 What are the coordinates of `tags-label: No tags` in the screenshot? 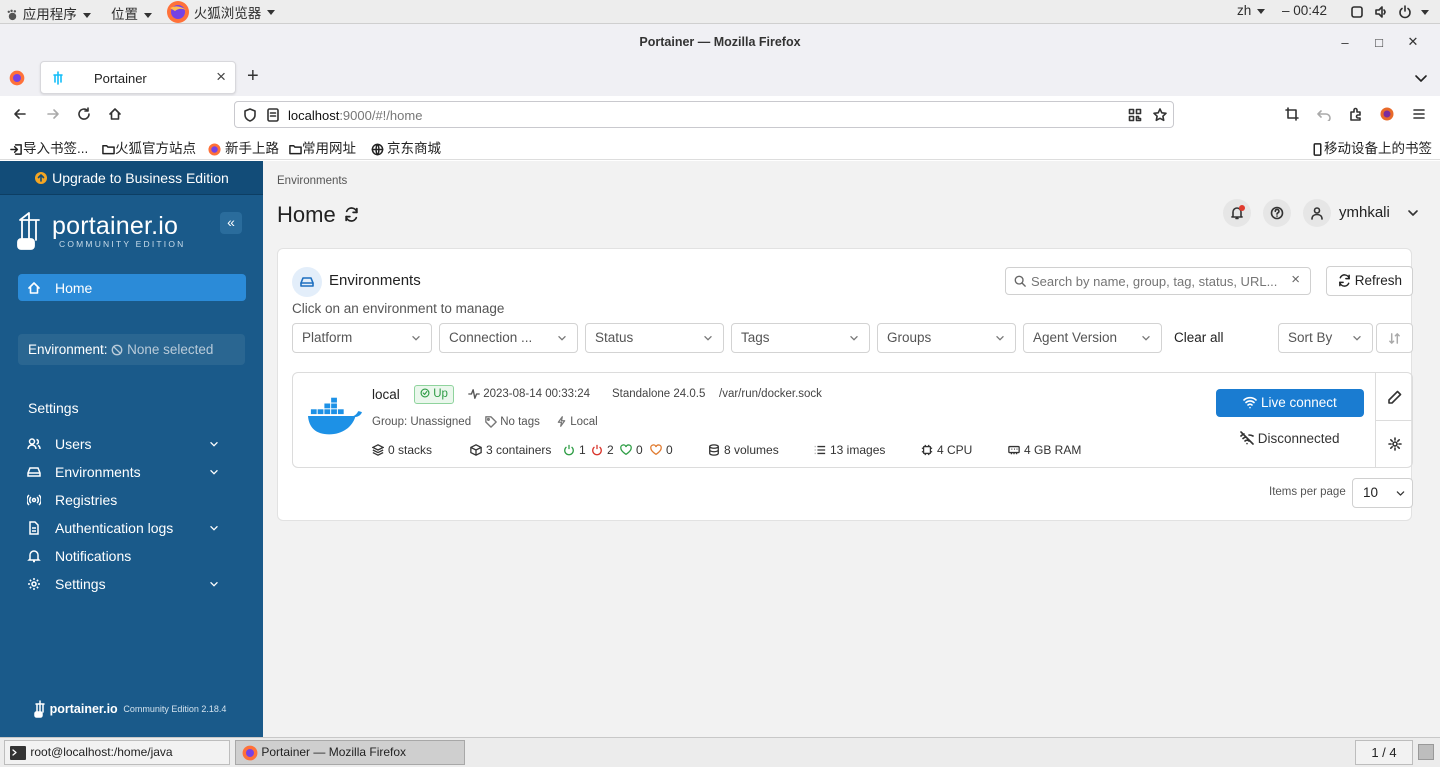 It's located at (520, 422).